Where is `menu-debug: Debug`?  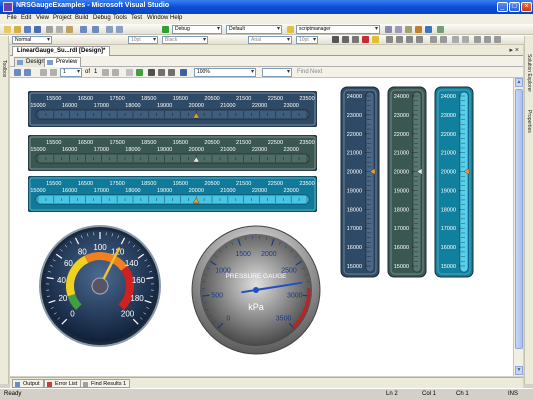 menu-debug: Debug is located at coordinates (102, 18).